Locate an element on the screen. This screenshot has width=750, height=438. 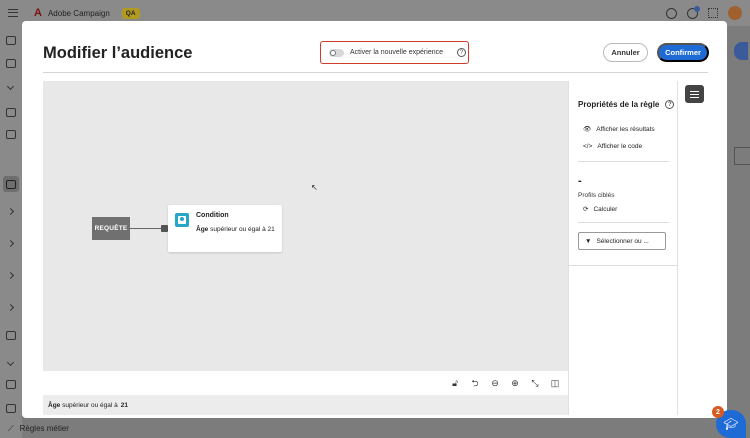
code-icon: </> is located at coordinates (588, 146).